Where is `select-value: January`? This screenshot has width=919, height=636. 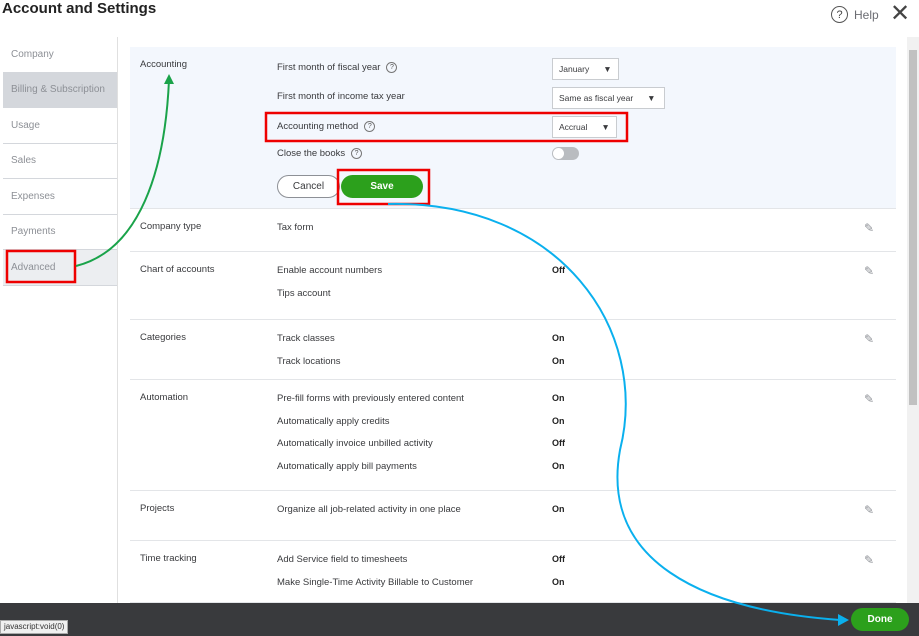 select-value: January is located at coordinates (574, 69).